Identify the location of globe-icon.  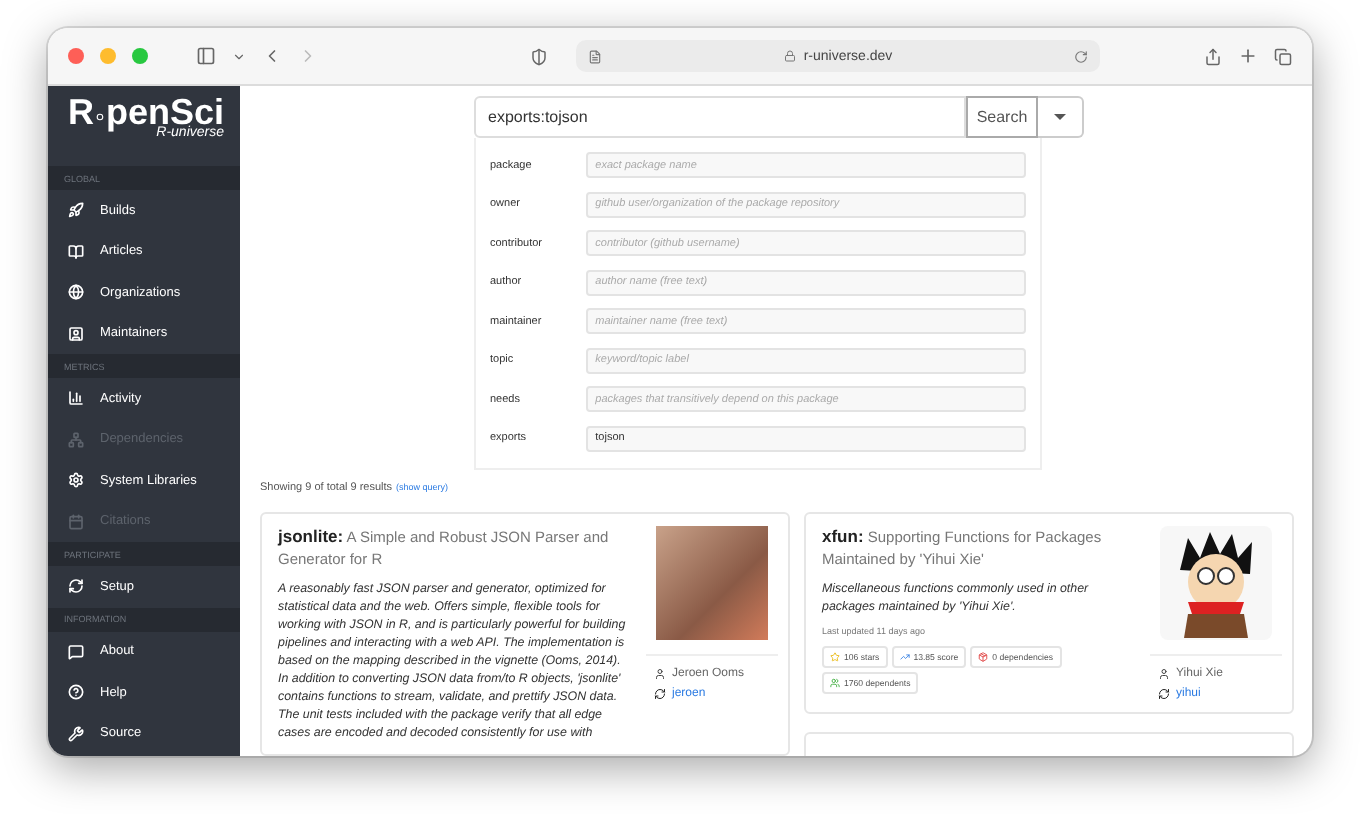
(76, 292).